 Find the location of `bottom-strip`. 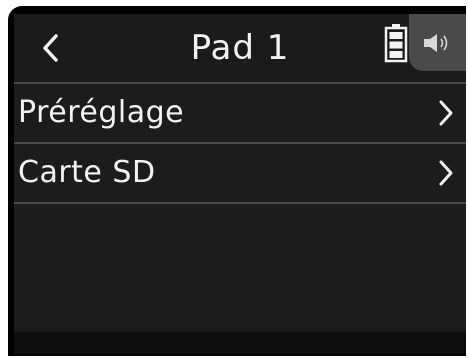

bottom-strip is located at coordinates (240, 343).